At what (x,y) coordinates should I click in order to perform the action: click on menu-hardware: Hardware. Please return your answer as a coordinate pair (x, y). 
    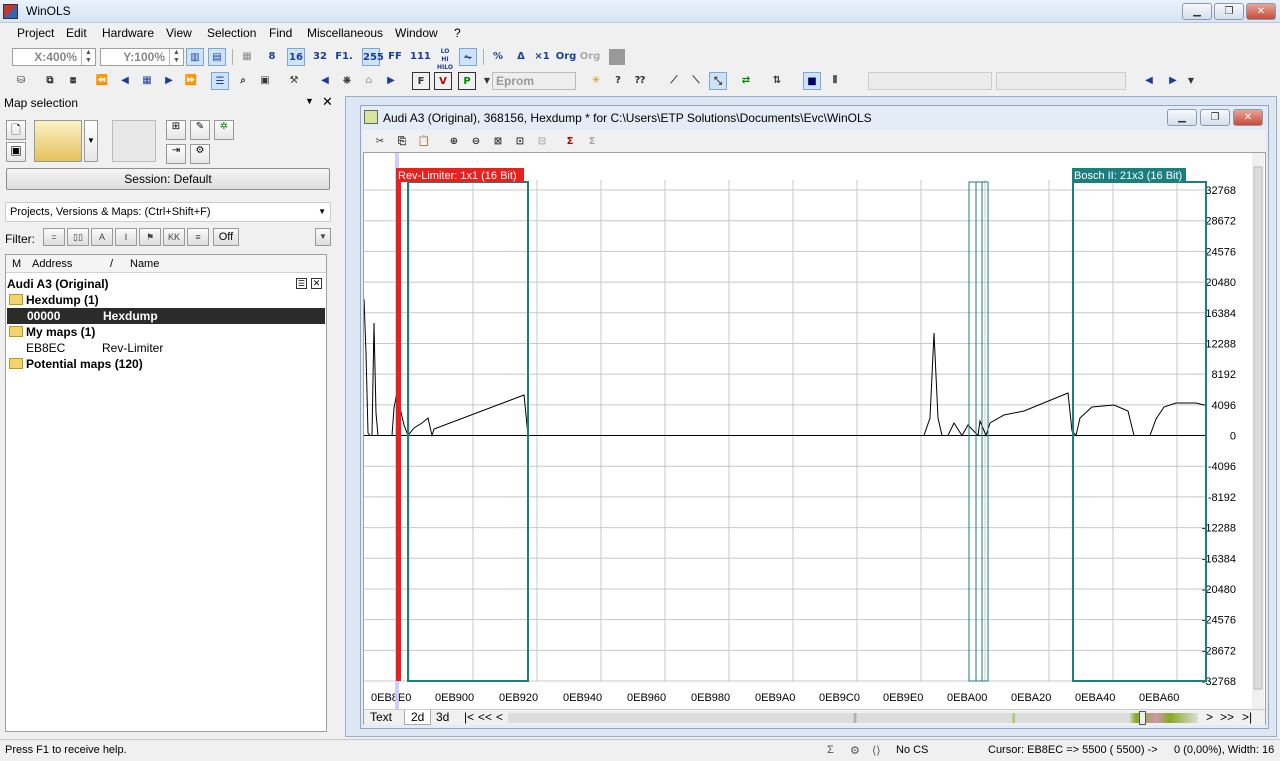
    Looking at the image, I should click on (128, 33).